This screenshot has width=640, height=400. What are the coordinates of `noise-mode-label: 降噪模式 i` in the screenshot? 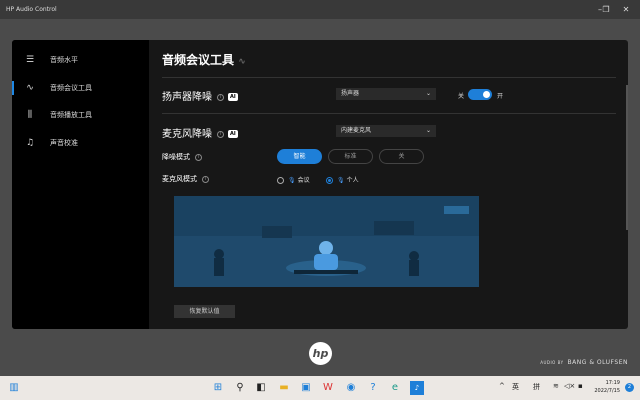 It's located at (182, 157).